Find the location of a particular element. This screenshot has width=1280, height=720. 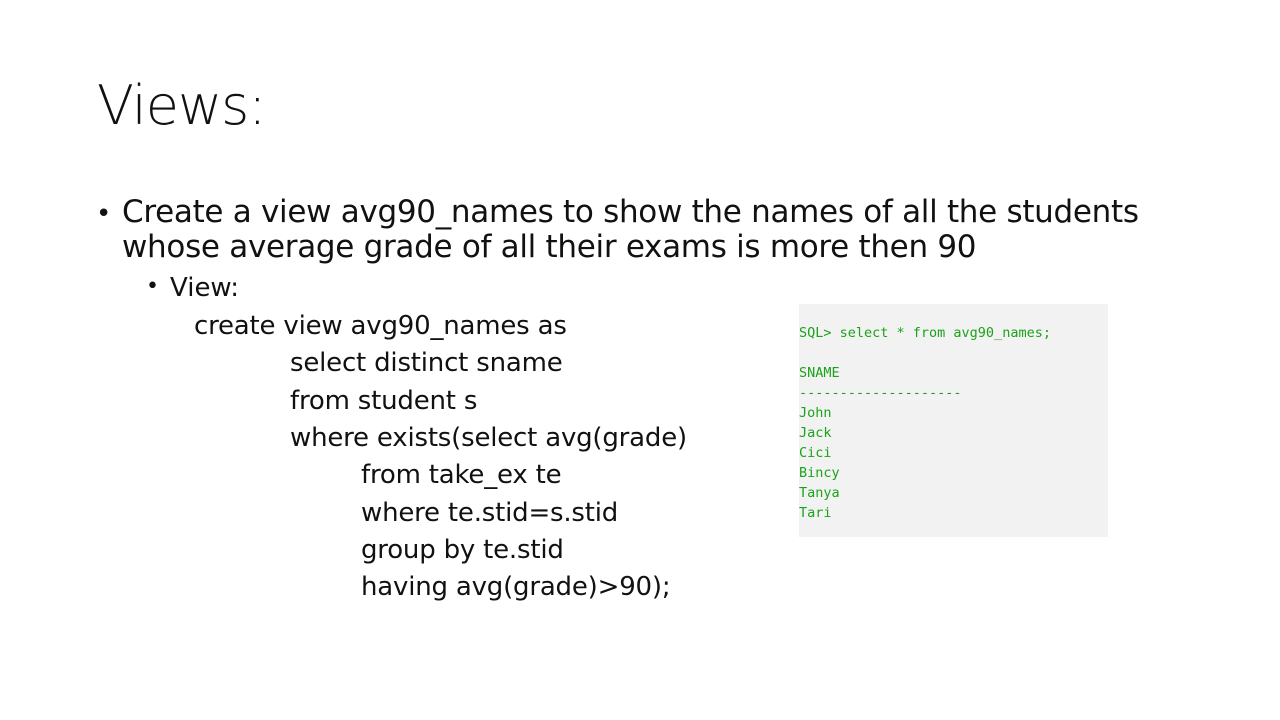

result-row: John is located at coordinates (815, 413).